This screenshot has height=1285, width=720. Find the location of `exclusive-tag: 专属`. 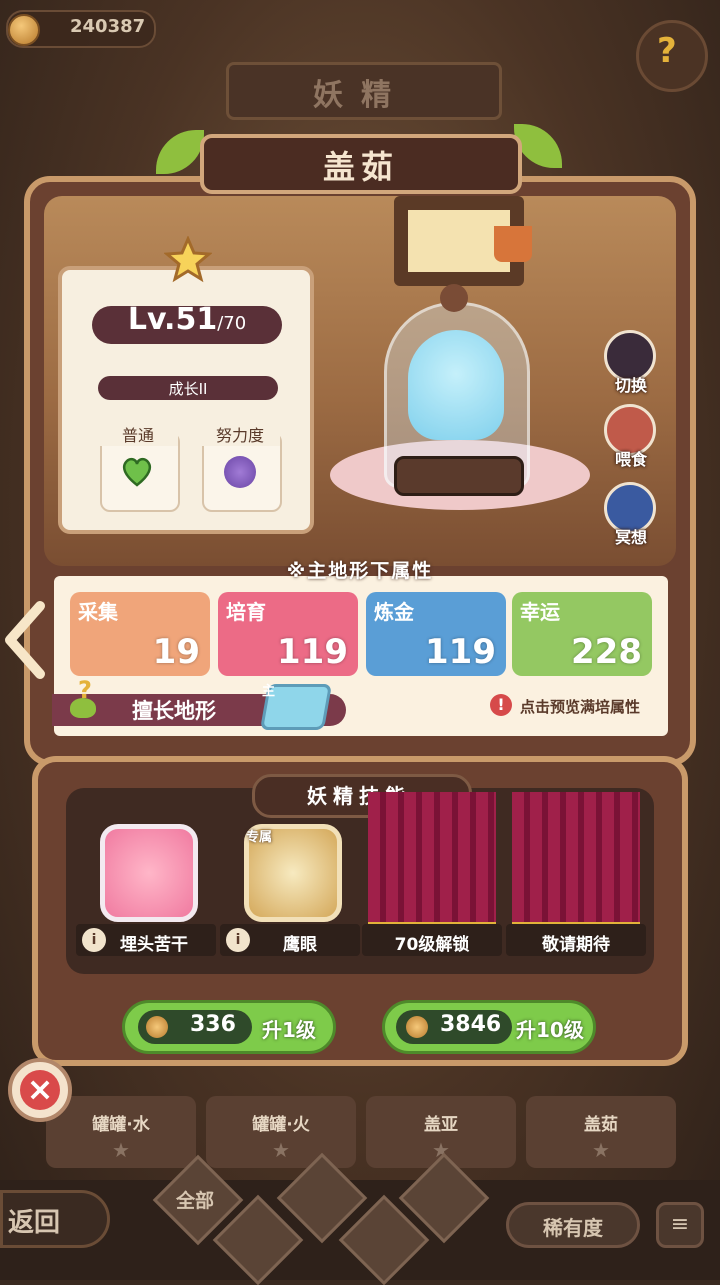

exclusive-tag: 专属 is located at coordinates (259, 837).